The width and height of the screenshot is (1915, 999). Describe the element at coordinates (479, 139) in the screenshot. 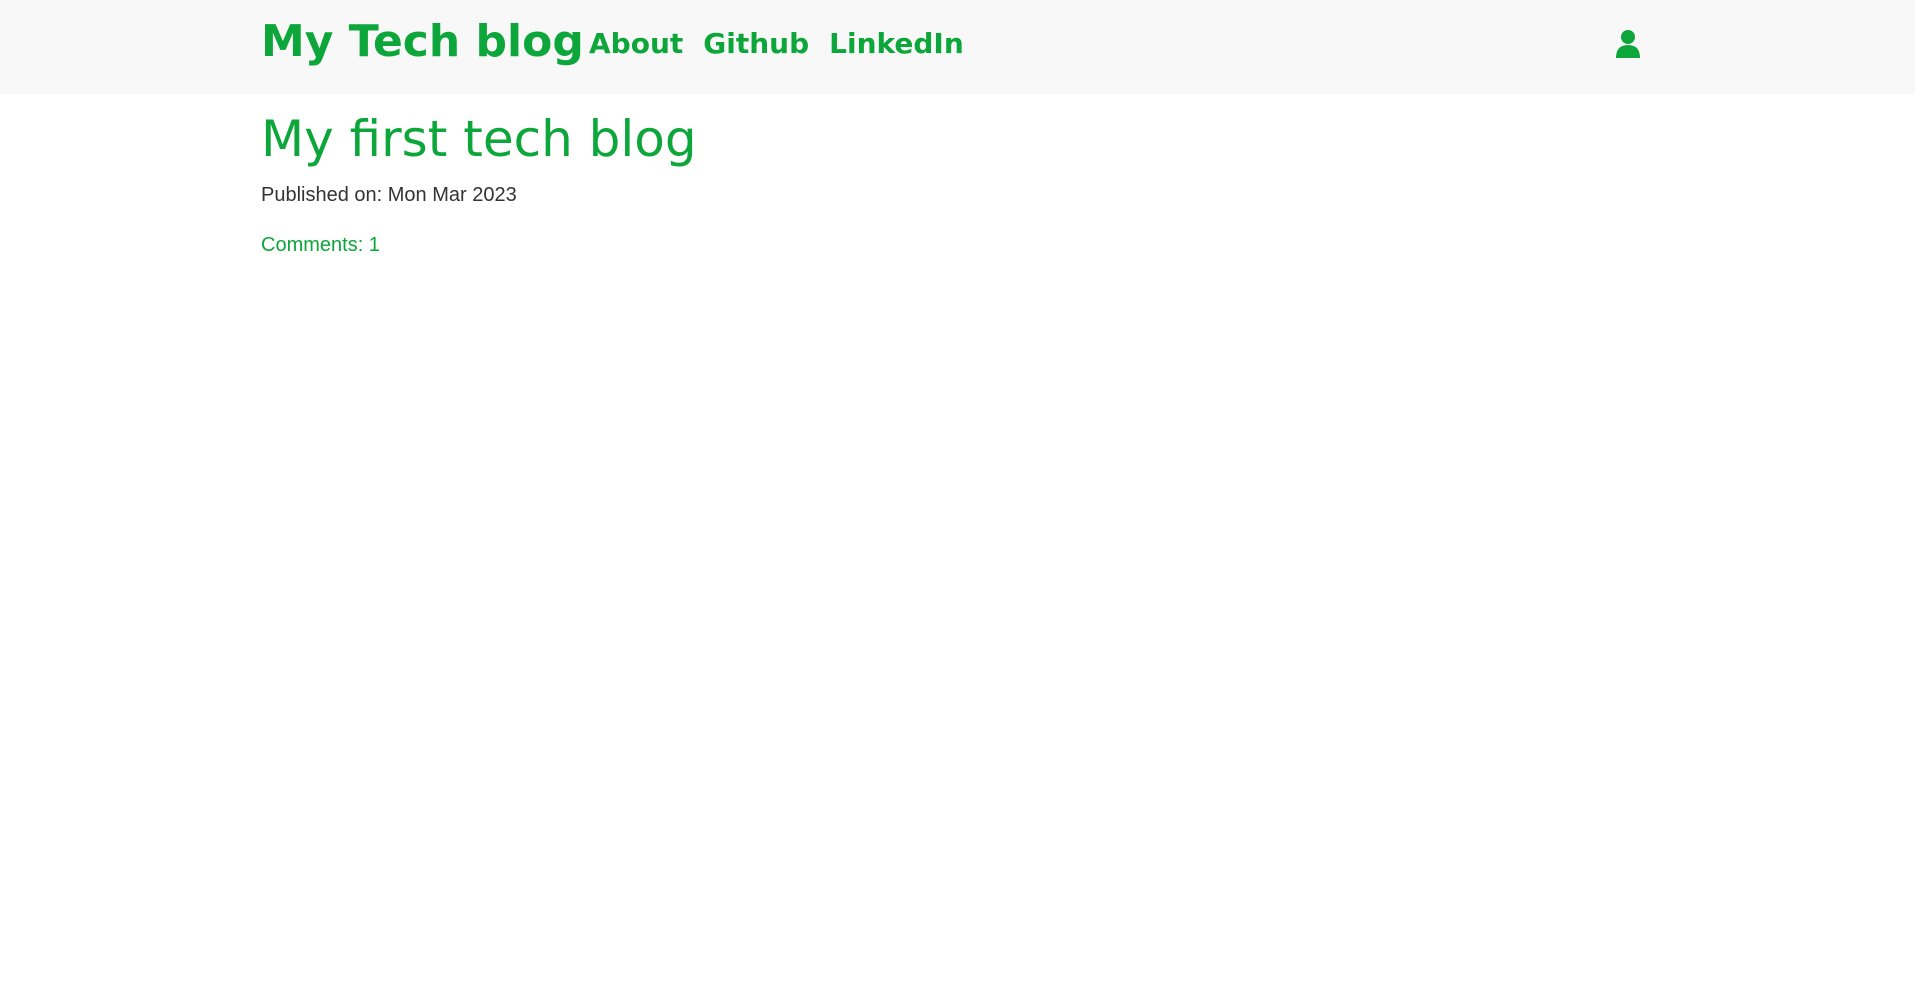

I see `post-title: My first tech blog` at that location.